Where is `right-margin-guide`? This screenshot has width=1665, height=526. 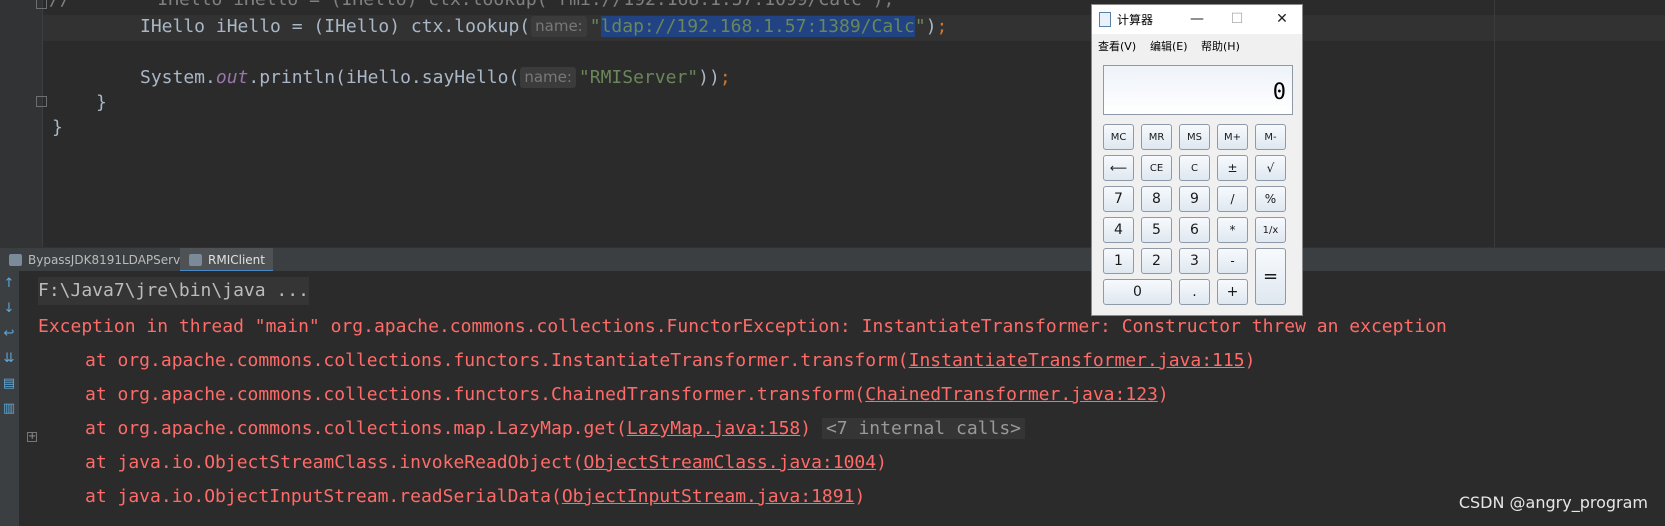
right-margin-guide is located at coordinates (1494, 123).